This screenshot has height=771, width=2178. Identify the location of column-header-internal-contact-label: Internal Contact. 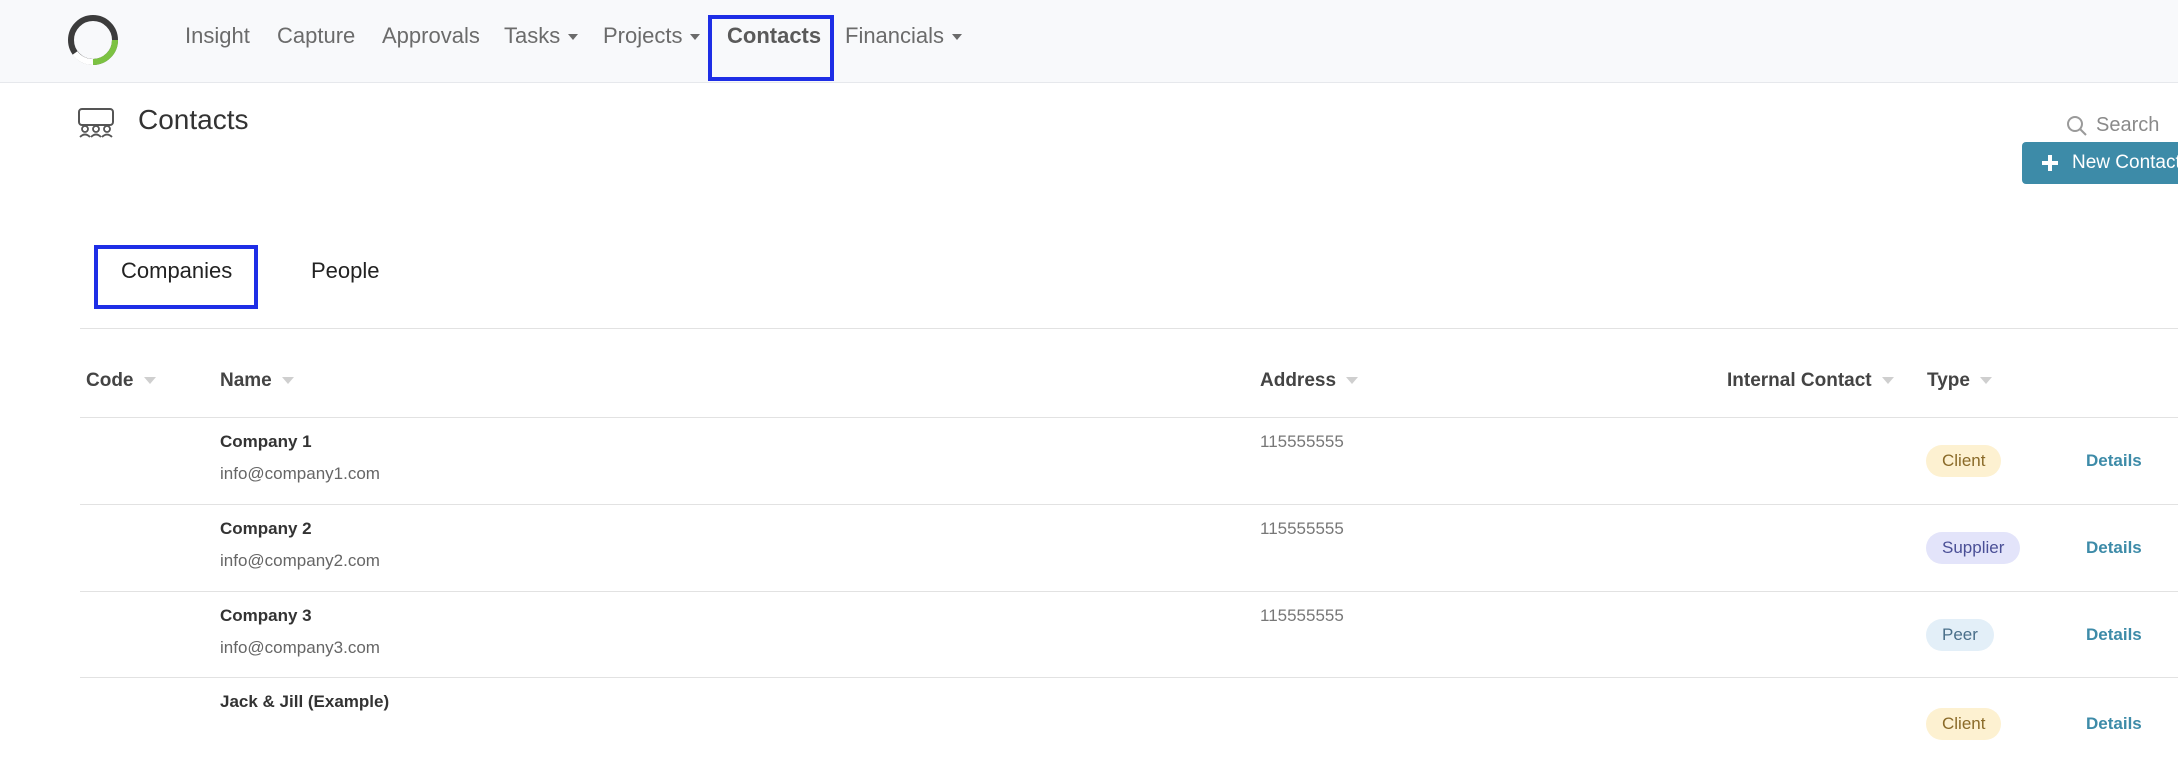
(1799, 380).